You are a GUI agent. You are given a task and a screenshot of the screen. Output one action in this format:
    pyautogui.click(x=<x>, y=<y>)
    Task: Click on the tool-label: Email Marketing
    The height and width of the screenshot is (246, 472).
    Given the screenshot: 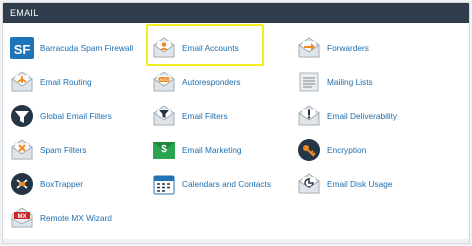 What is the action you would take?
    pyautogui.click(x=211, y=150)
    